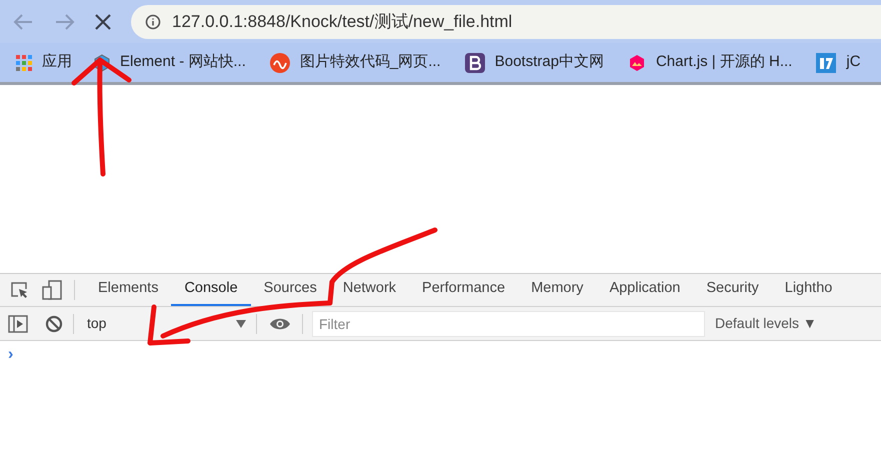 This screenshot has height=457, width=881. Describe the element at coordinates (766, 323) in the screenshot. I see `levels-dropdown: Default levels ▼` at that location.